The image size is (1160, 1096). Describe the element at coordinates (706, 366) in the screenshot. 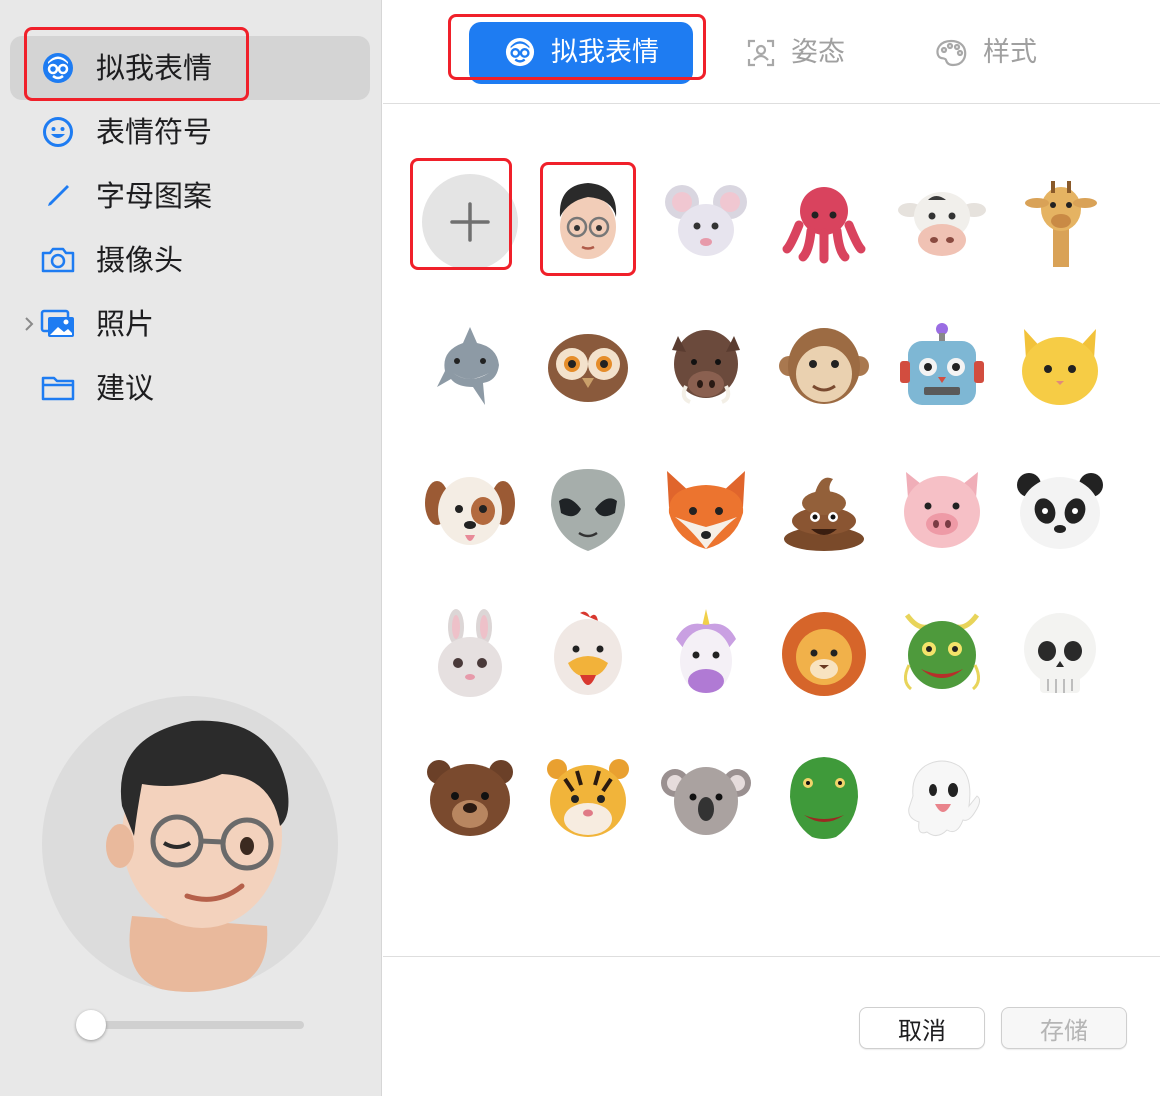

I see `boar-memoji` at that location.